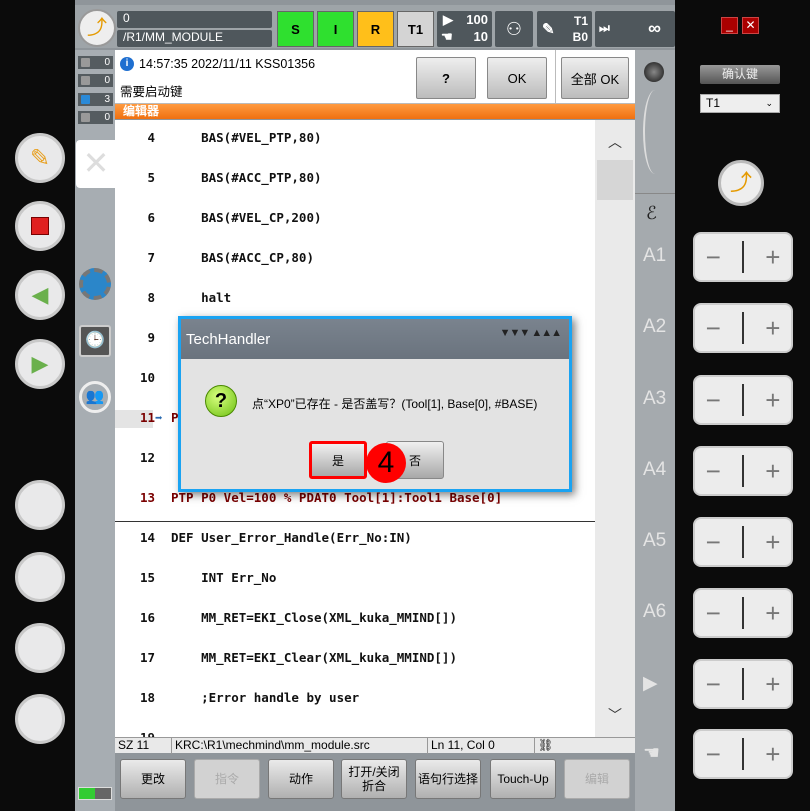 The height and width of the screenshot is (811, 810). I want to click on backward-start-key: ◀, so click(40, 295).